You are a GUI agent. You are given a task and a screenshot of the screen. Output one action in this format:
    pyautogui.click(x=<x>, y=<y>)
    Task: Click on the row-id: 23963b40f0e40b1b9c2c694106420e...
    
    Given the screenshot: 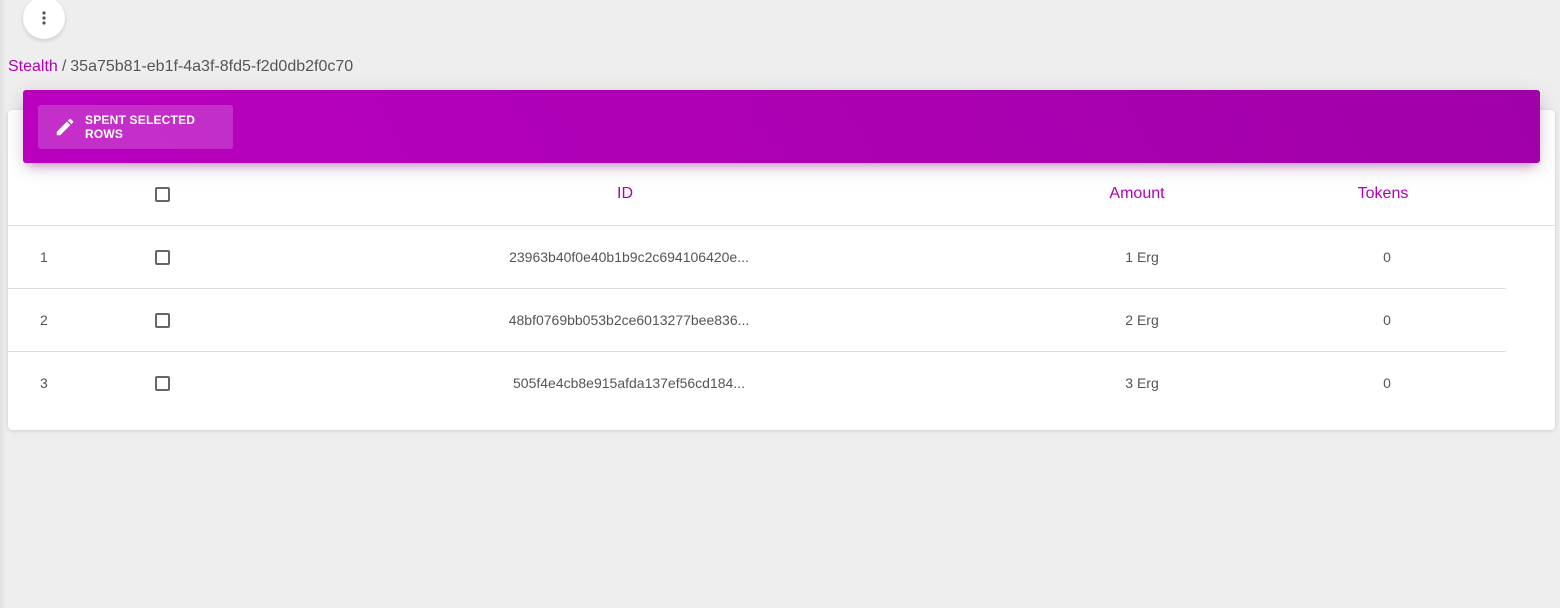 What is the action you would take?
    pyautogui.click(x=629, y=257)
    